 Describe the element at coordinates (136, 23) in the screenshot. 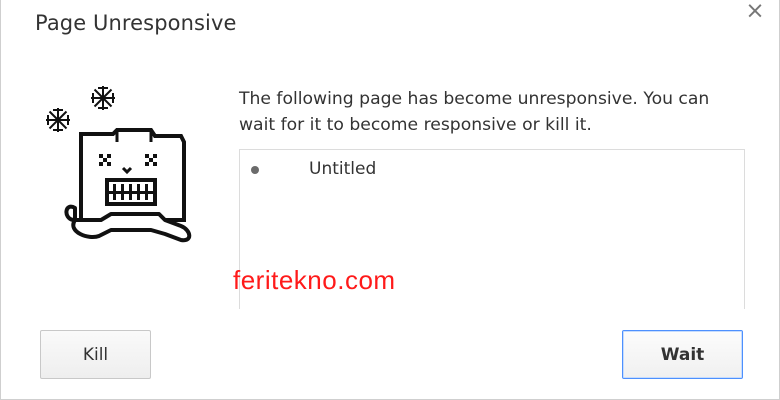

I see `dialog-title: Page Unresponsive` at that location.